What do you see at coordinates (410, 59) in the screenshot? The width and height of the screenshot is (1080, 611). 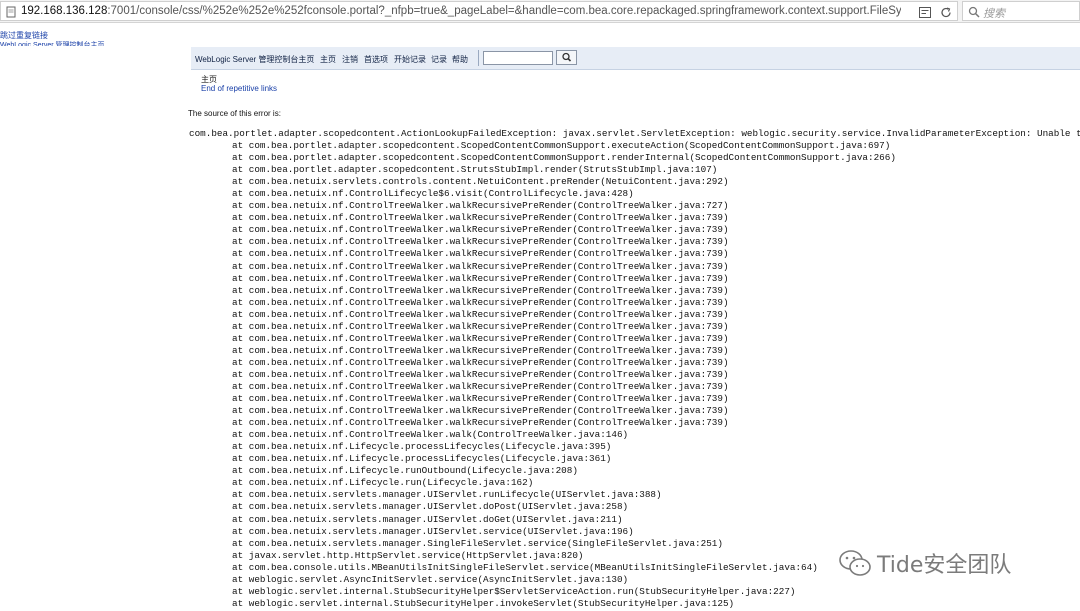 I see `record-link: 开始记录` at bounding box center [410, 59].